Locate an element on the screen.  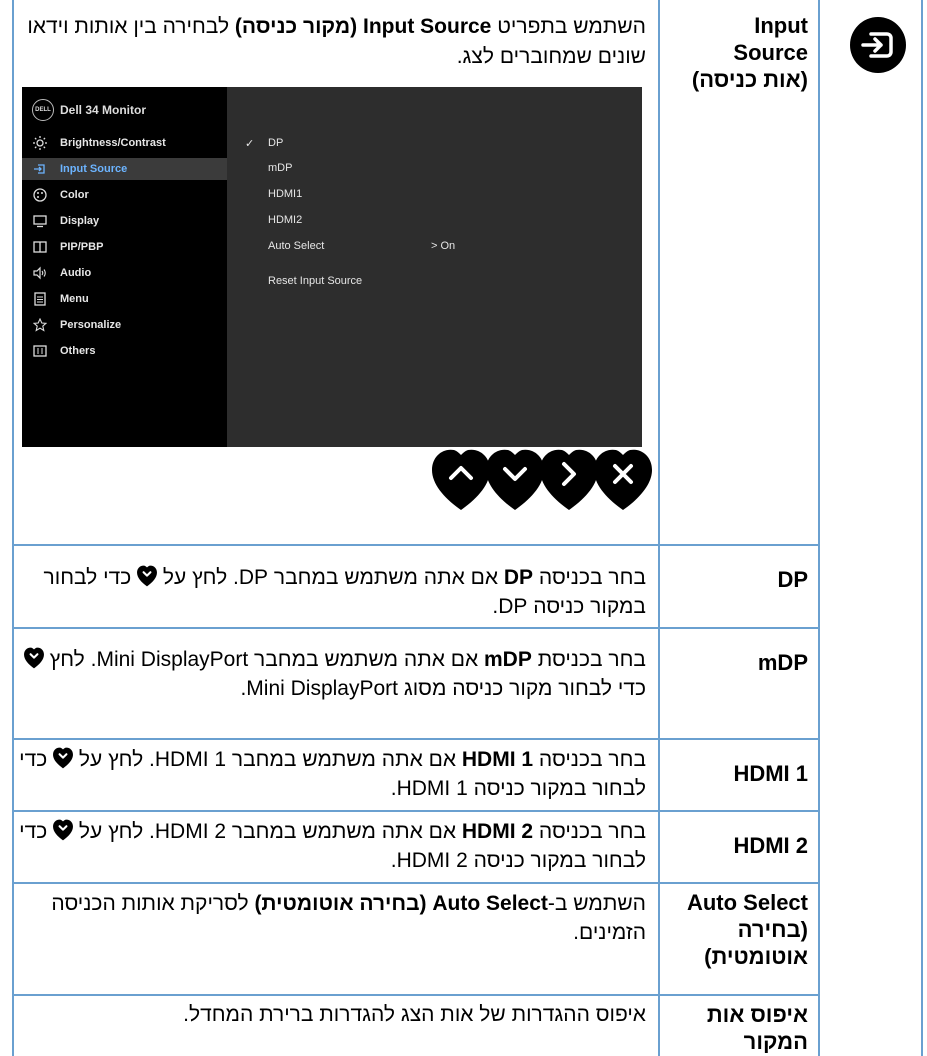
up-button-icon is located at coordinates (461, 480).